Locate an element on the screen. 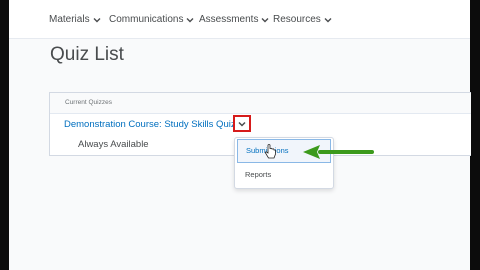  quiz-link-container: Demonstration Course: Study Skills Quiz is located at coordinates (149, 124).